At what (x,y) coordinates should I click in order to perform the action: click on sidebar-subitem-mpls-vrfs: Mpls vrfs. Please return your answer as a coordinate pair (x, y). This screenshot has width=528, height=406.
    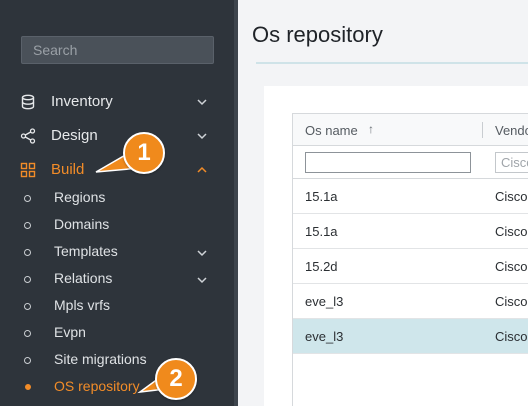
    Looking at the image, I should click on (117, 306).